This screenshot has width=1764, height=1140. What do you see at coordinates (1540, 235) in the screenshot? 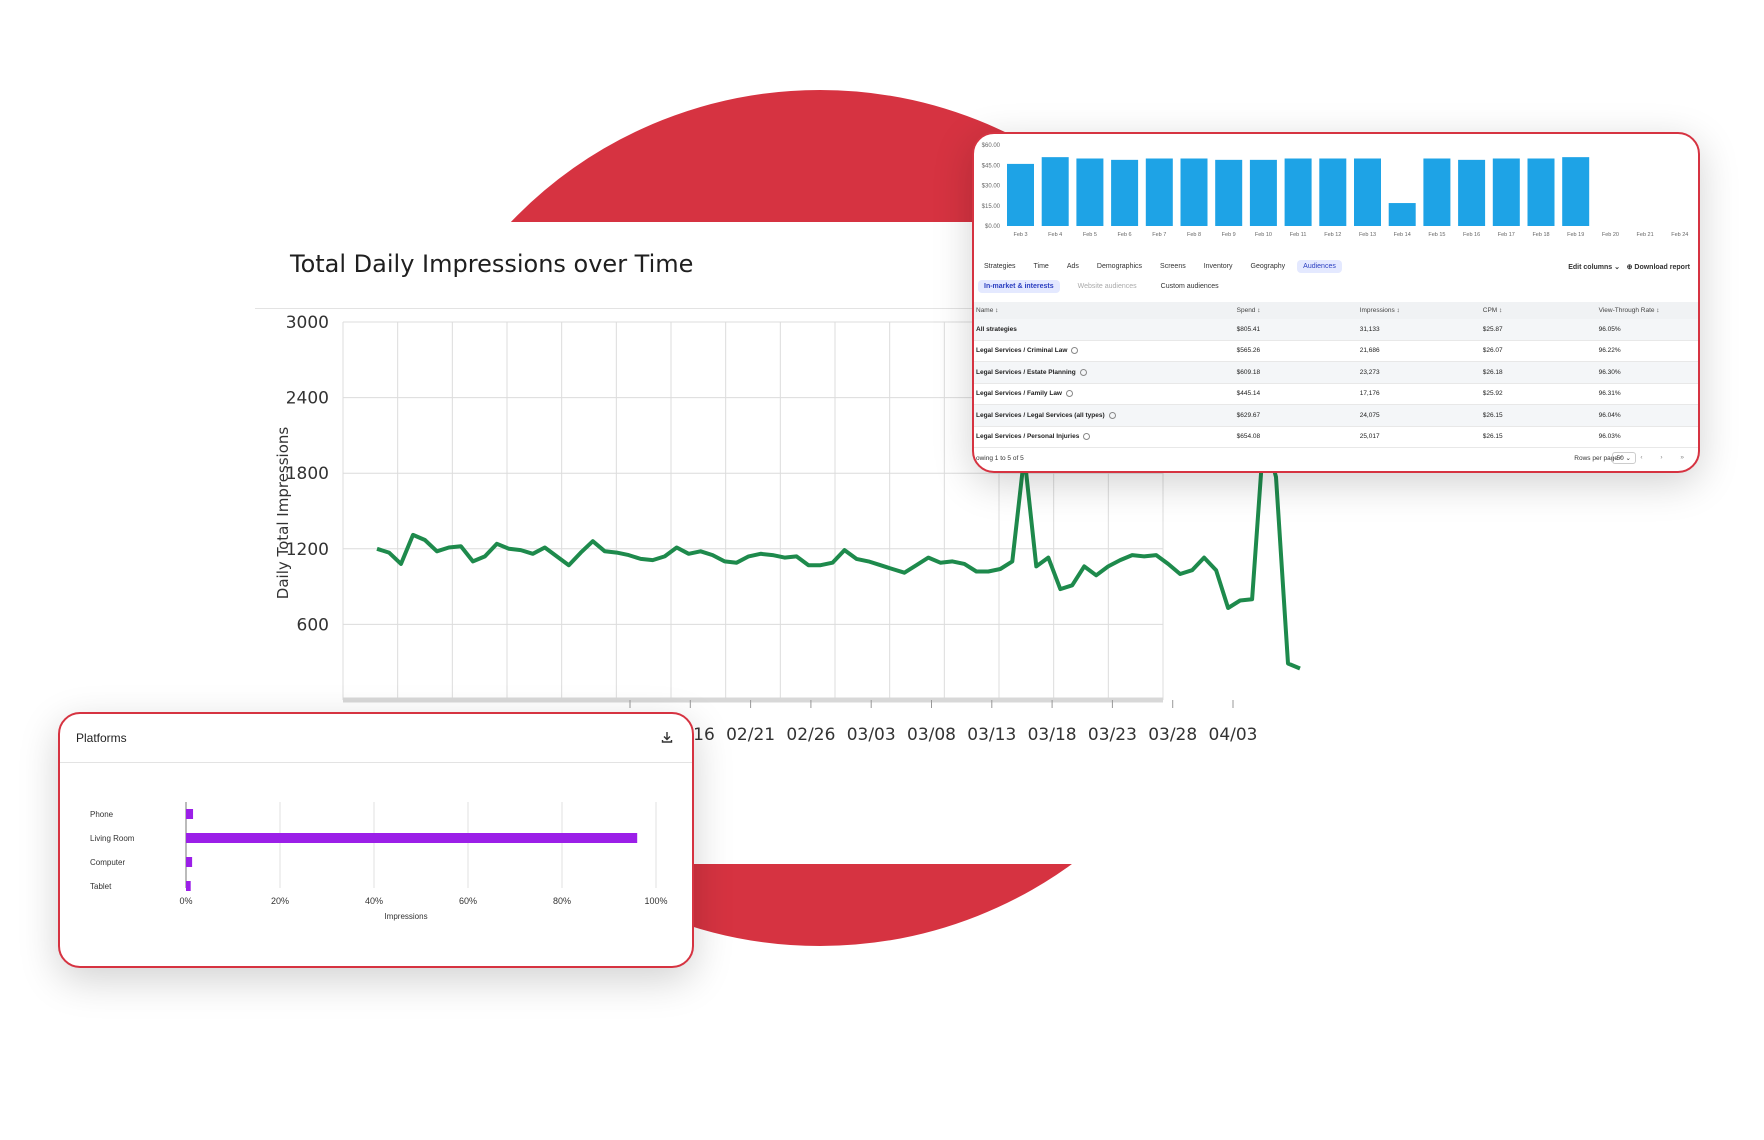
I see `x-tick-label: Feb 18` at bounding box center [1540, 235].